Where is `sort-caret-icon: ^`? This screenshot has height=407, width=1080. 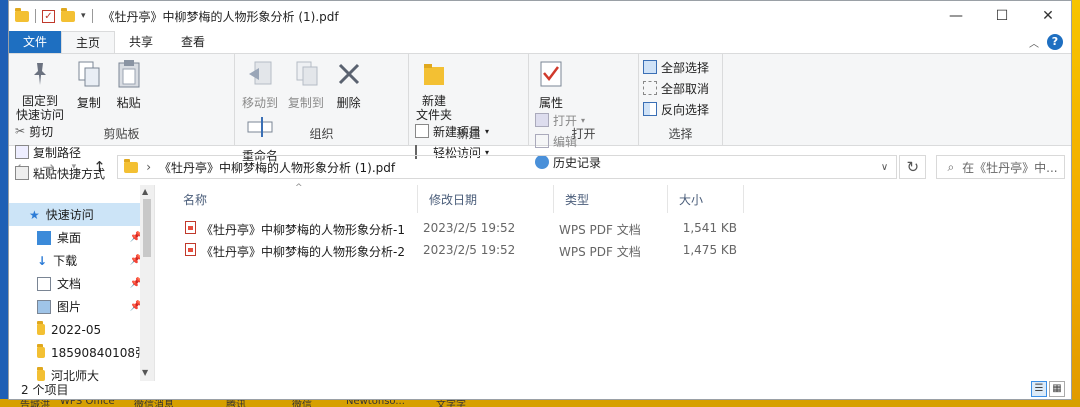 sort-caret-icon: ^ is located at coordinates (299, 188).